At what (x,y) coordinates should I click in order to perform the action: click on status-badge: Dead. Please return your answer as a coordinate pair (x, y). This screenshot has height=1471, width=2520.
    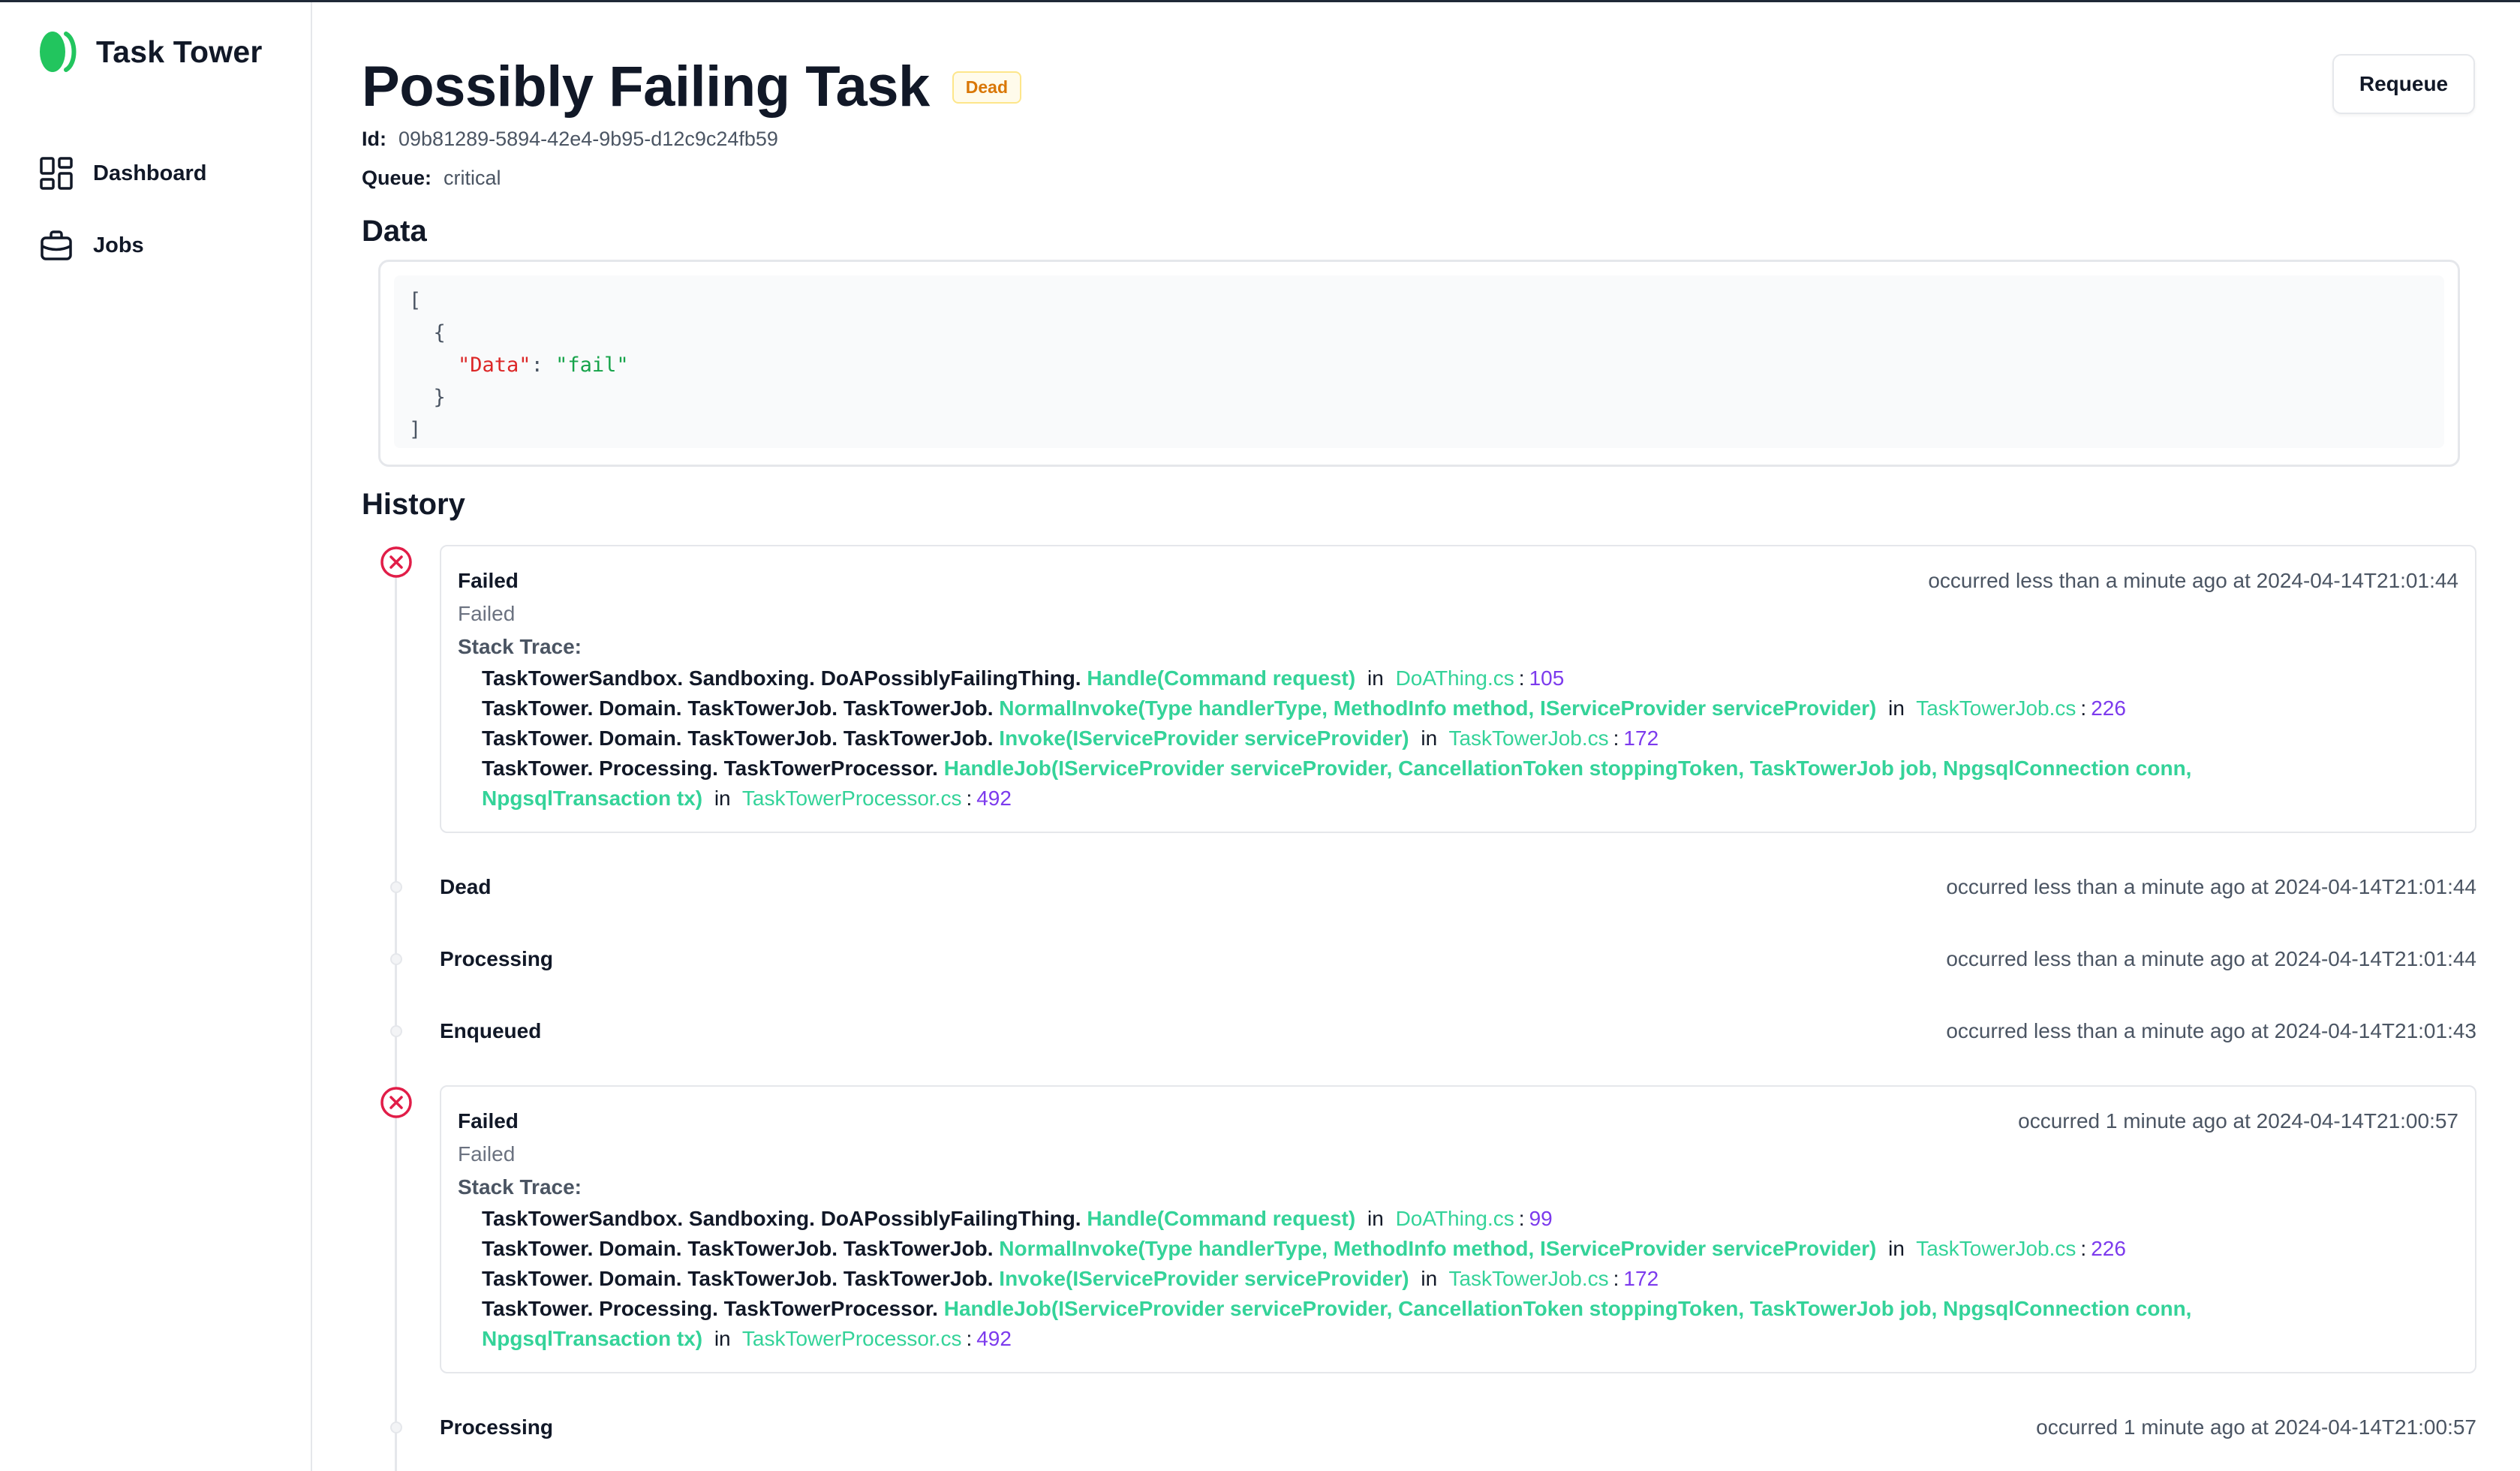
    Looking at the image, I should click on (987, 87).